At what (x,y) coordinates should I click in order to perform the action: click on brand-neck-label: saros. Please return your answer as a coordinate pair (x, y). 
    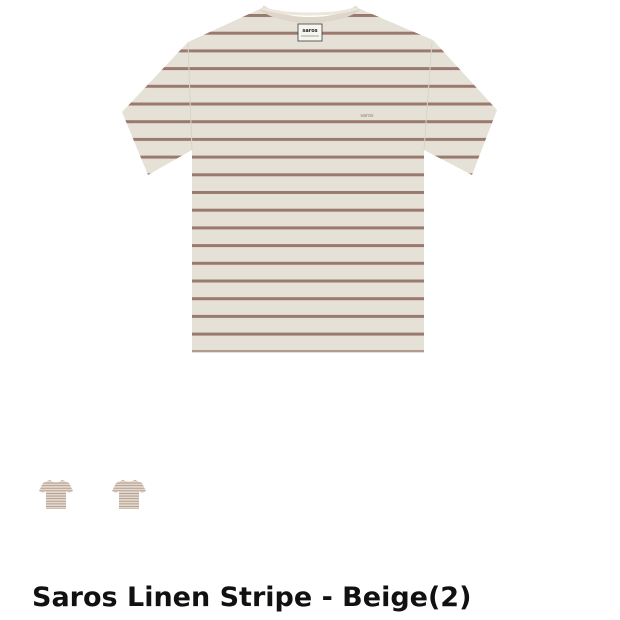
    Looking at the image, I should click on (310, 32).